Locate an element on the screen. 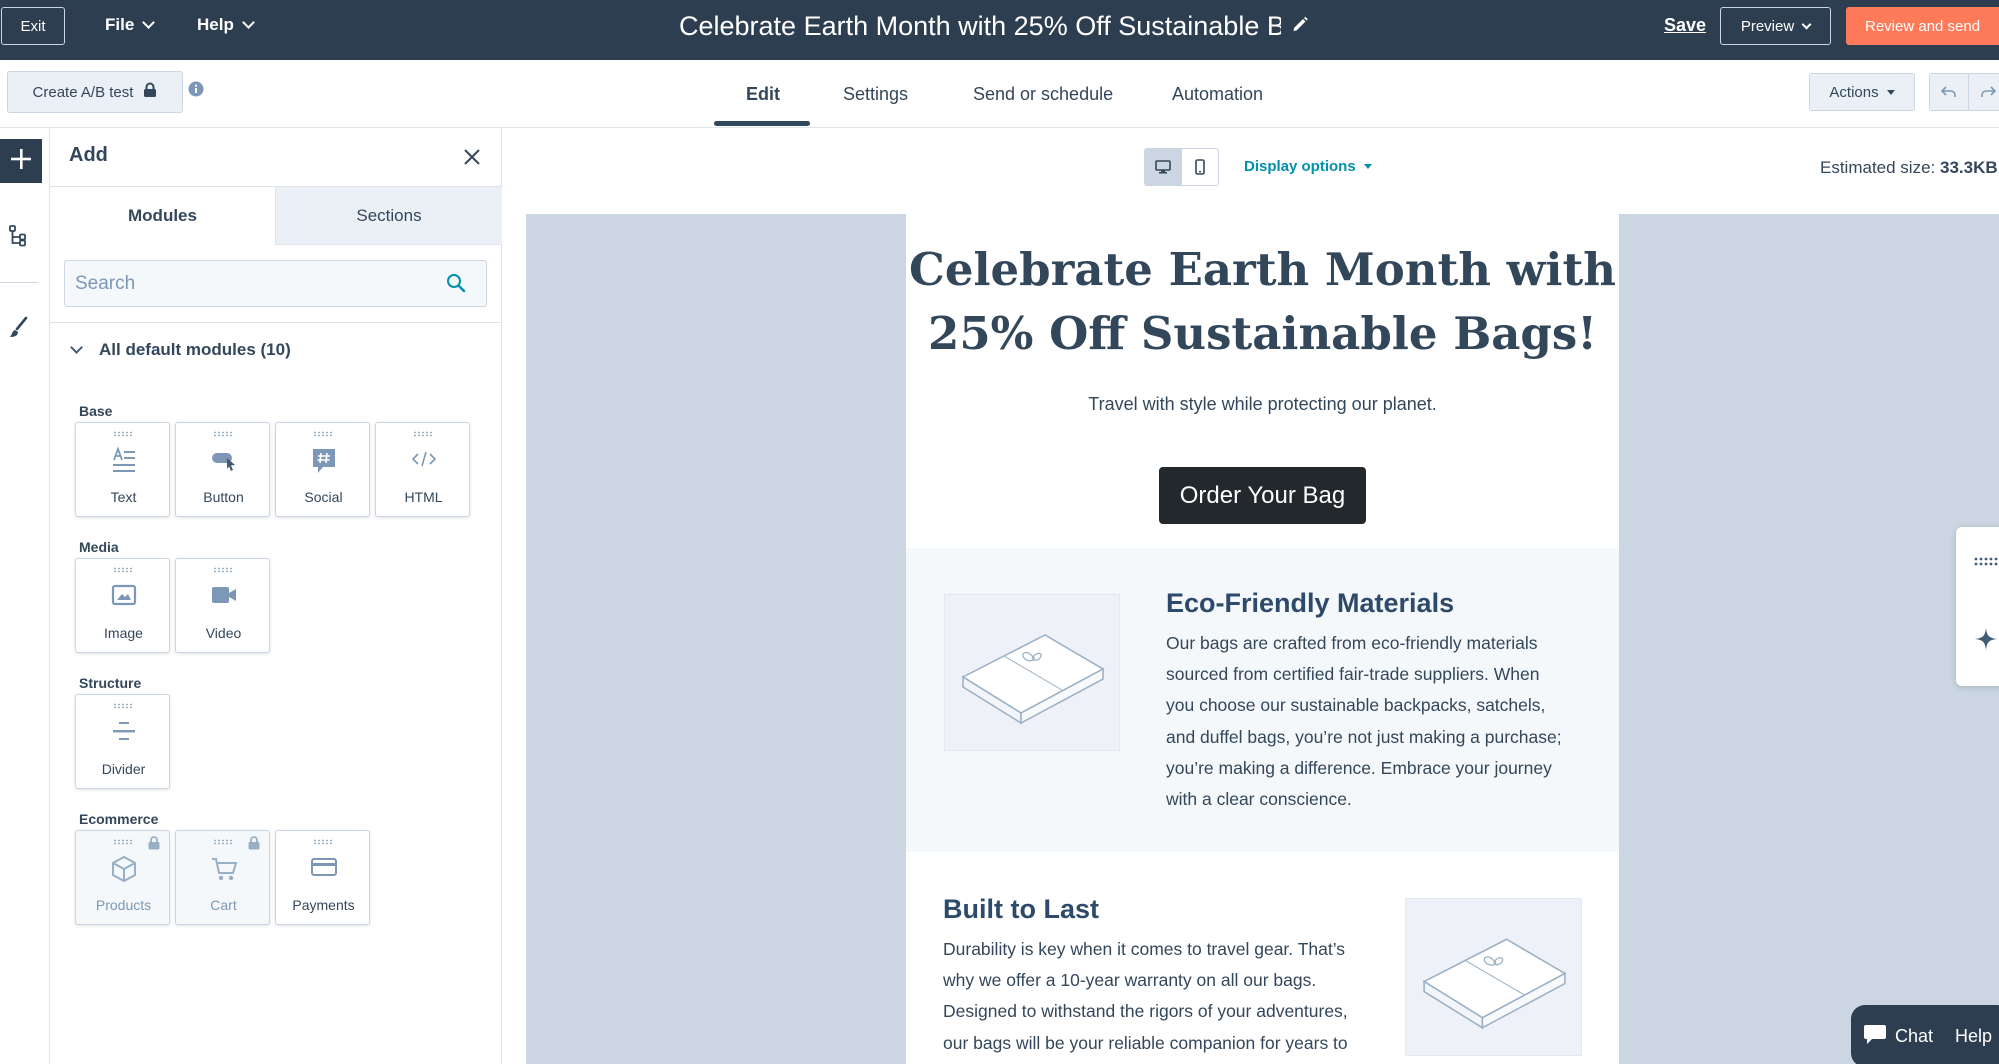 This screenshot has width=1999, height=1064. module-html: HTML is located at coordinates (422, 469).